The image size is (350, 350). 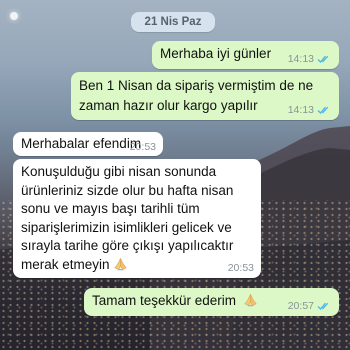 What do you see at coordinates (216, 53) in the screenshot?
I see `message-text: Merhaba iyi günler` at bounding box center [216, 53].